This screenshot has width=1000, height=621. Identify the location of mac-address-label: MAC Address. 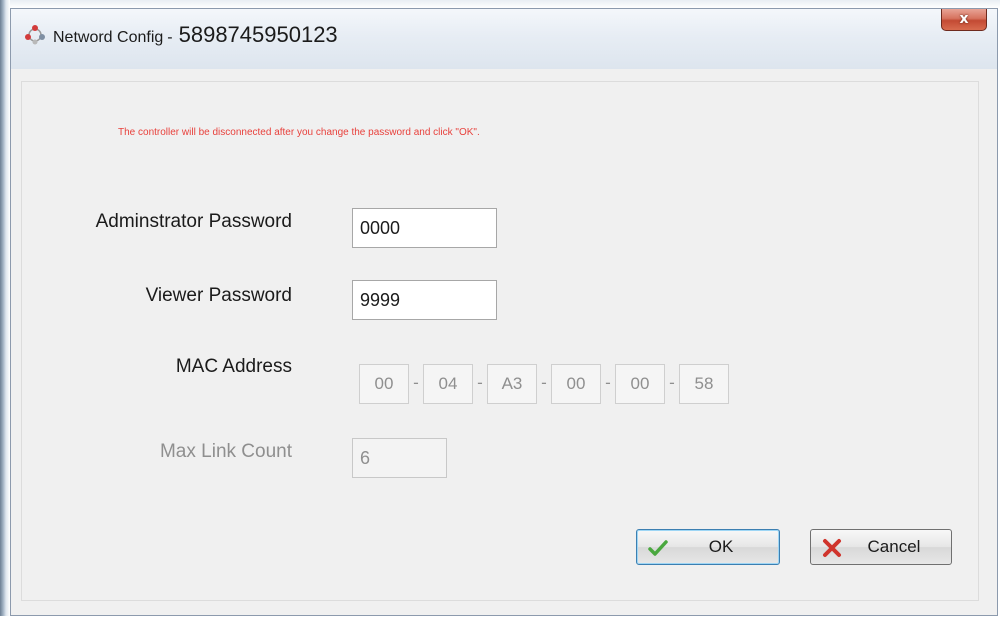
(233, 366).